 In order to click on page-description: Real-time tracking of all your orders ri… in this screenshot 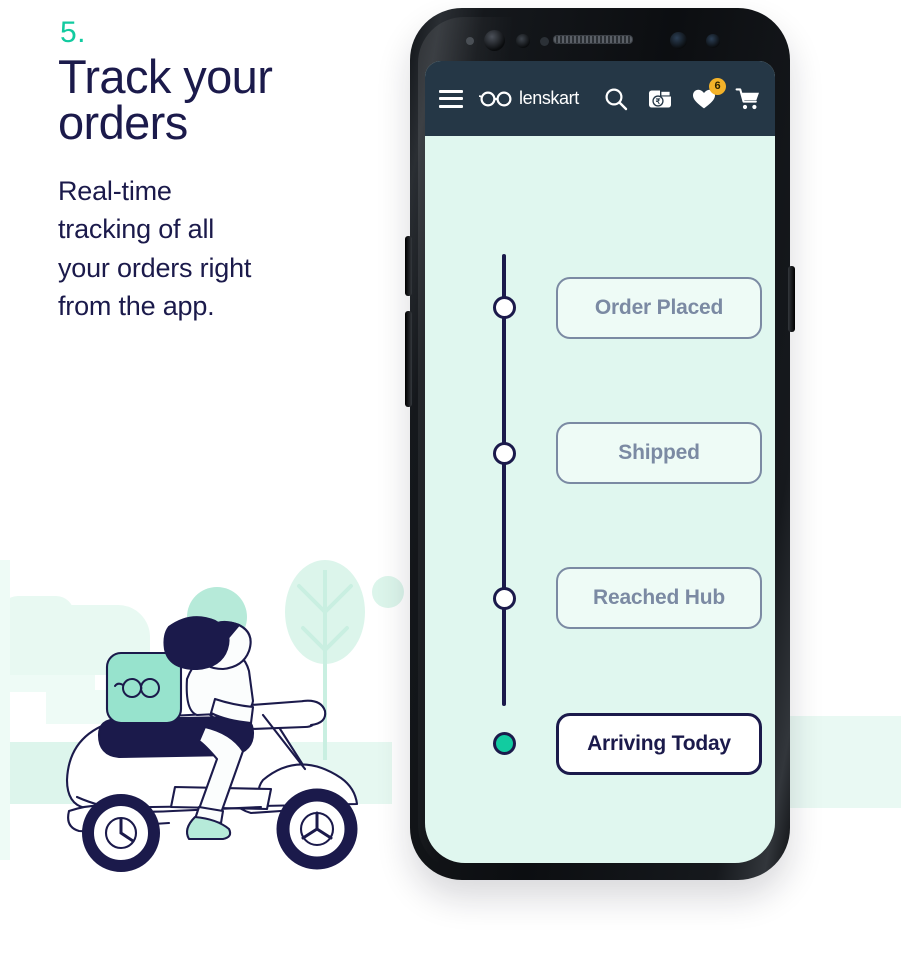, I will do `click(155, 249)`.